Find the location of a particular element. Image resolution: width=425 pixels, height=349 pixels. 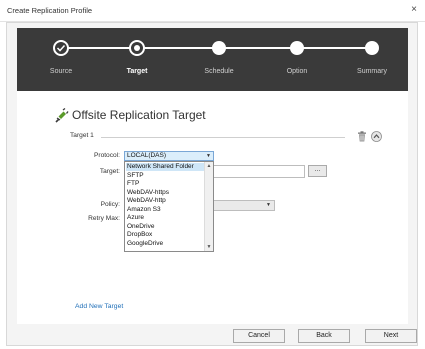

protocol-value: LOCAL(DAS) is located at coordinates (147, 155).